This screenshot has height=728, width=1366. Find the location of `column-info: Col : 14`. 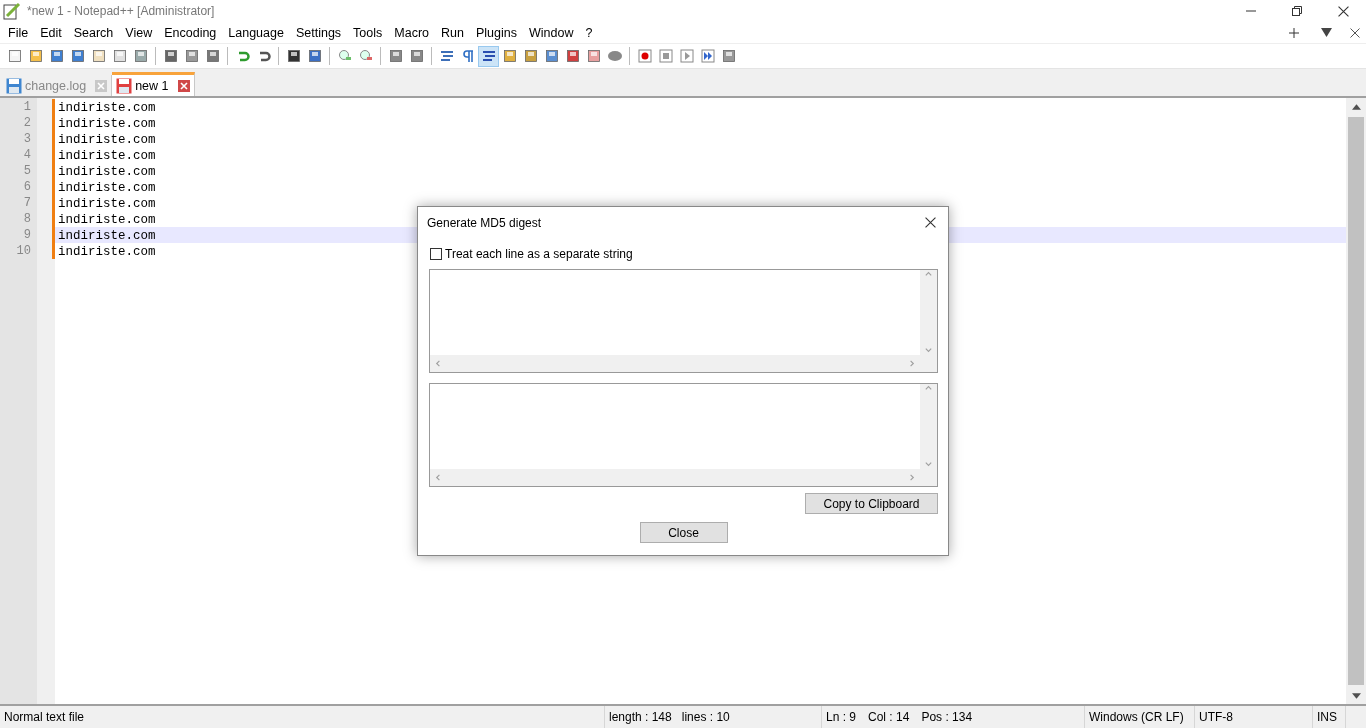

column-info: Col : 14 is located at coordinates (889, 717).